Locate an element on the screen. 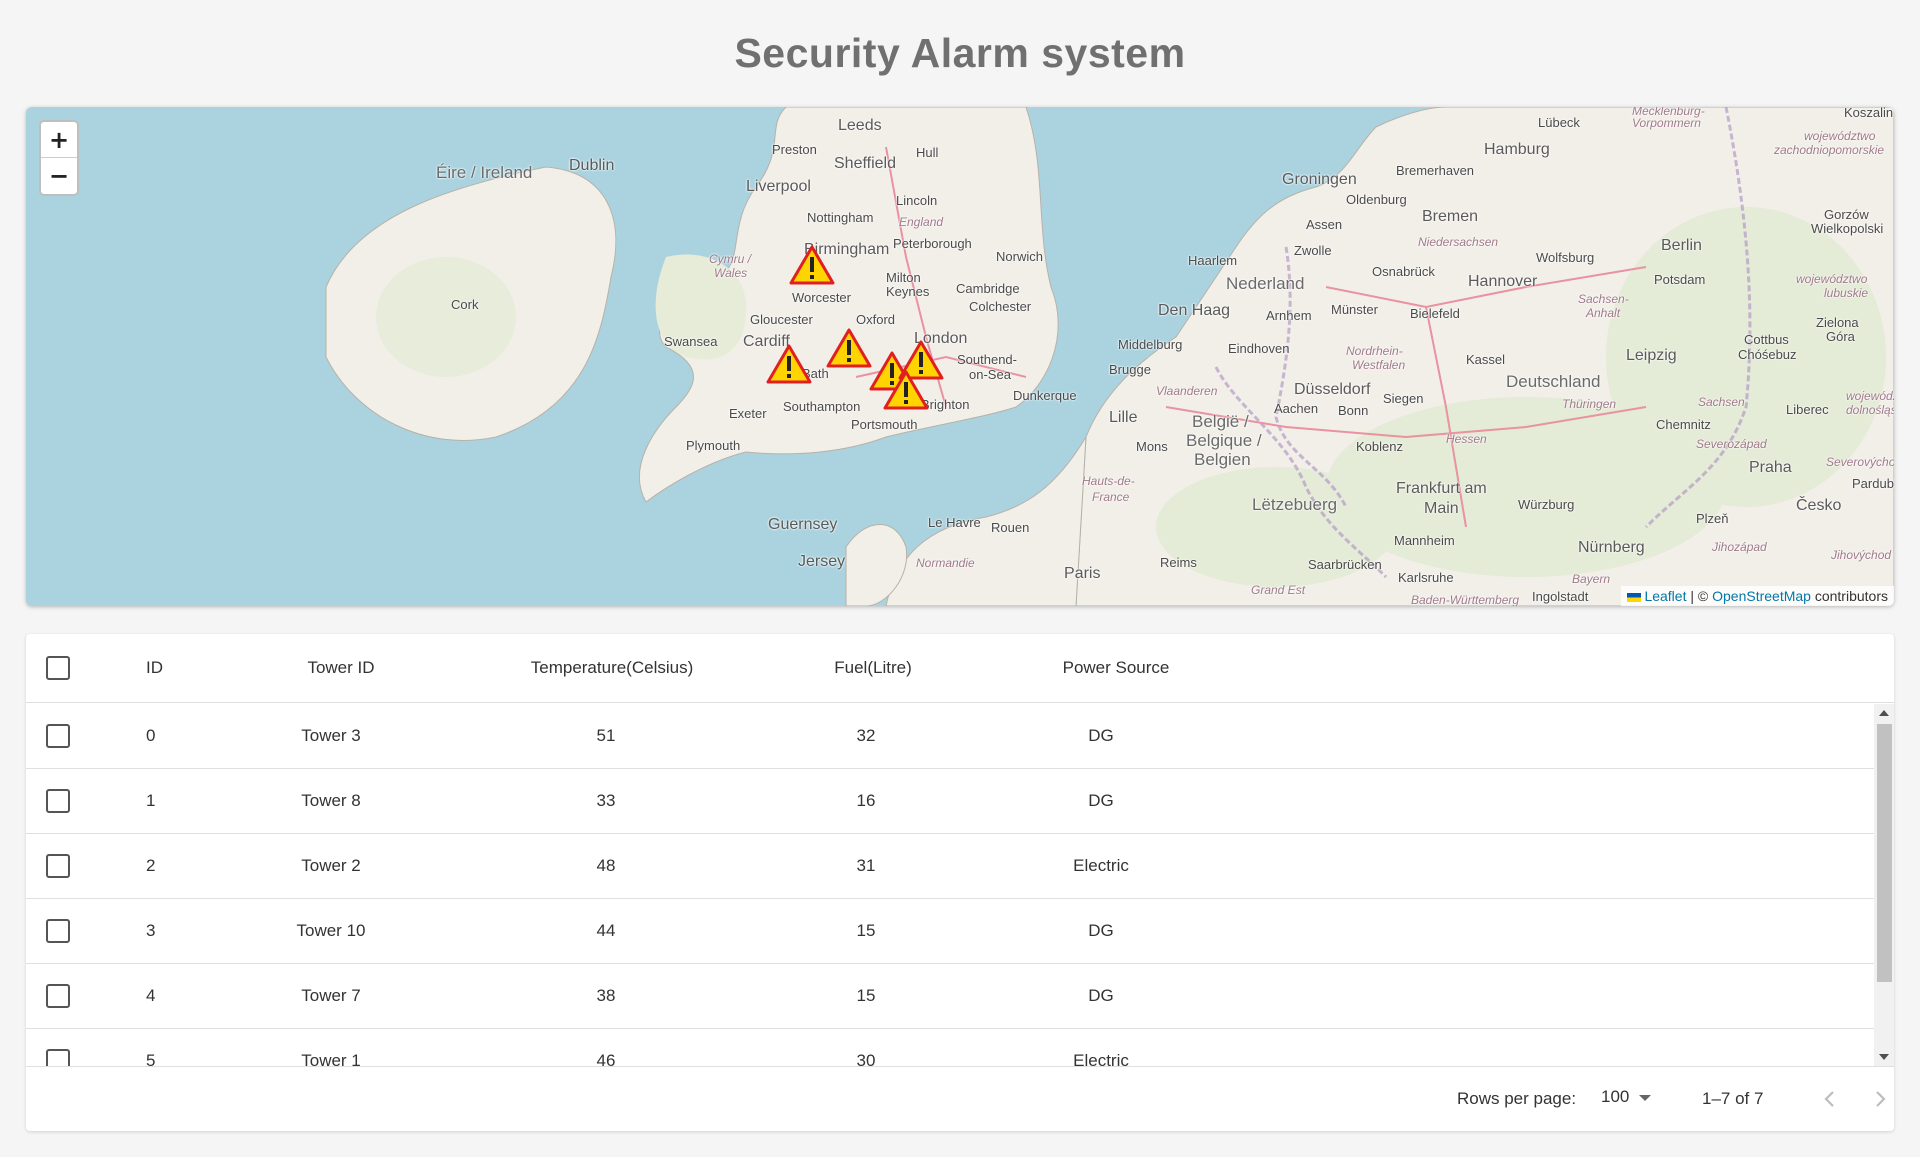 The height and width of the screenshot is (1157, 1920). cell-fuel: 32 is located at coordinates (866, 735).